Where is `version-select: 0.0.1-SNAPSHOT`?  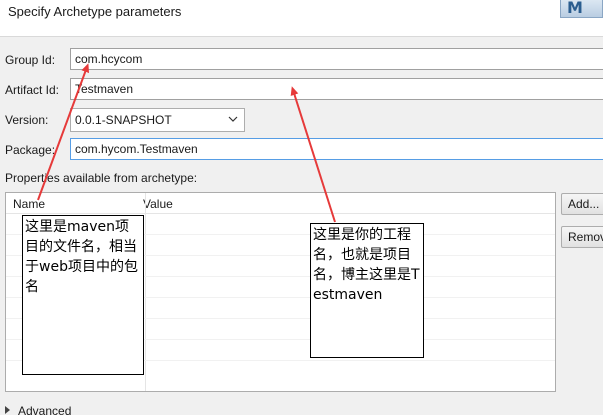
version-select: 0.0.1-SNAPSHOT is located at coordinates (157, 120).